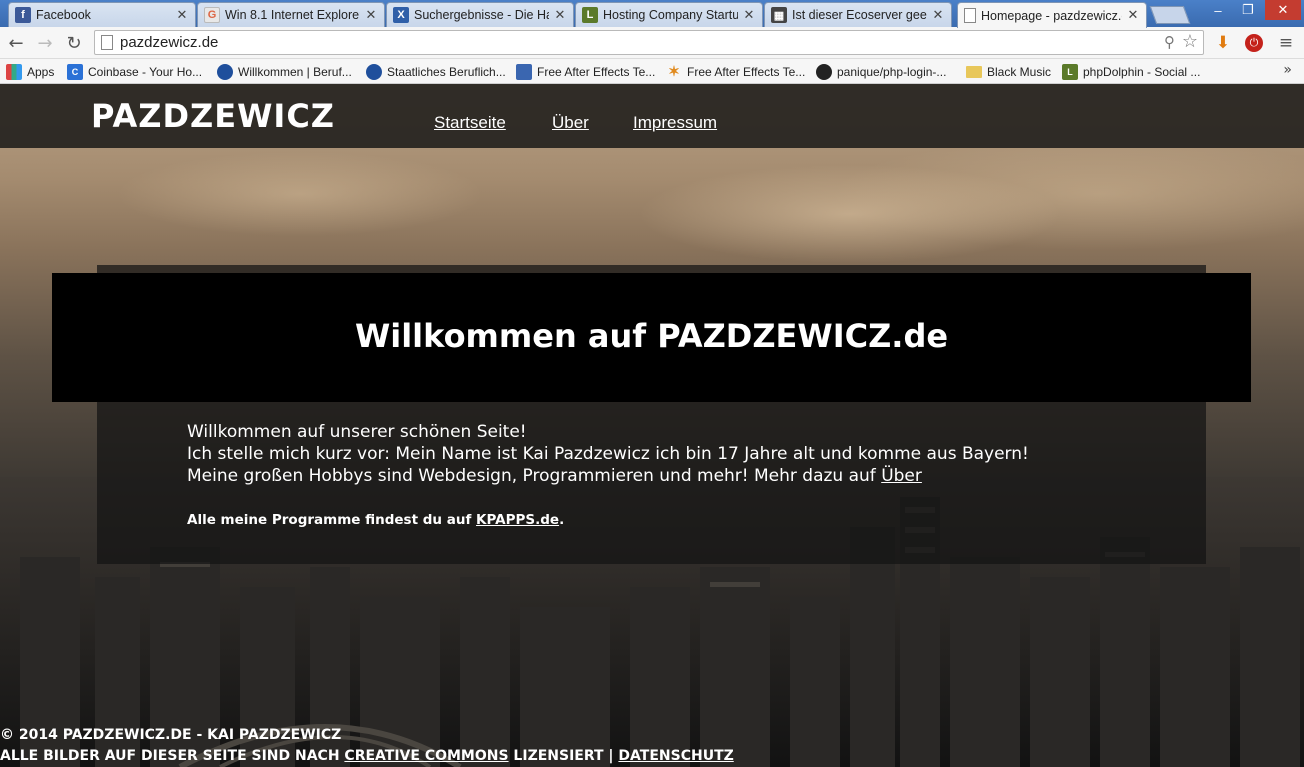  What do you see at coordinates (1170, 15) in the screenshot?
I see `new-tab-button` at bounding box center [1170, 15].